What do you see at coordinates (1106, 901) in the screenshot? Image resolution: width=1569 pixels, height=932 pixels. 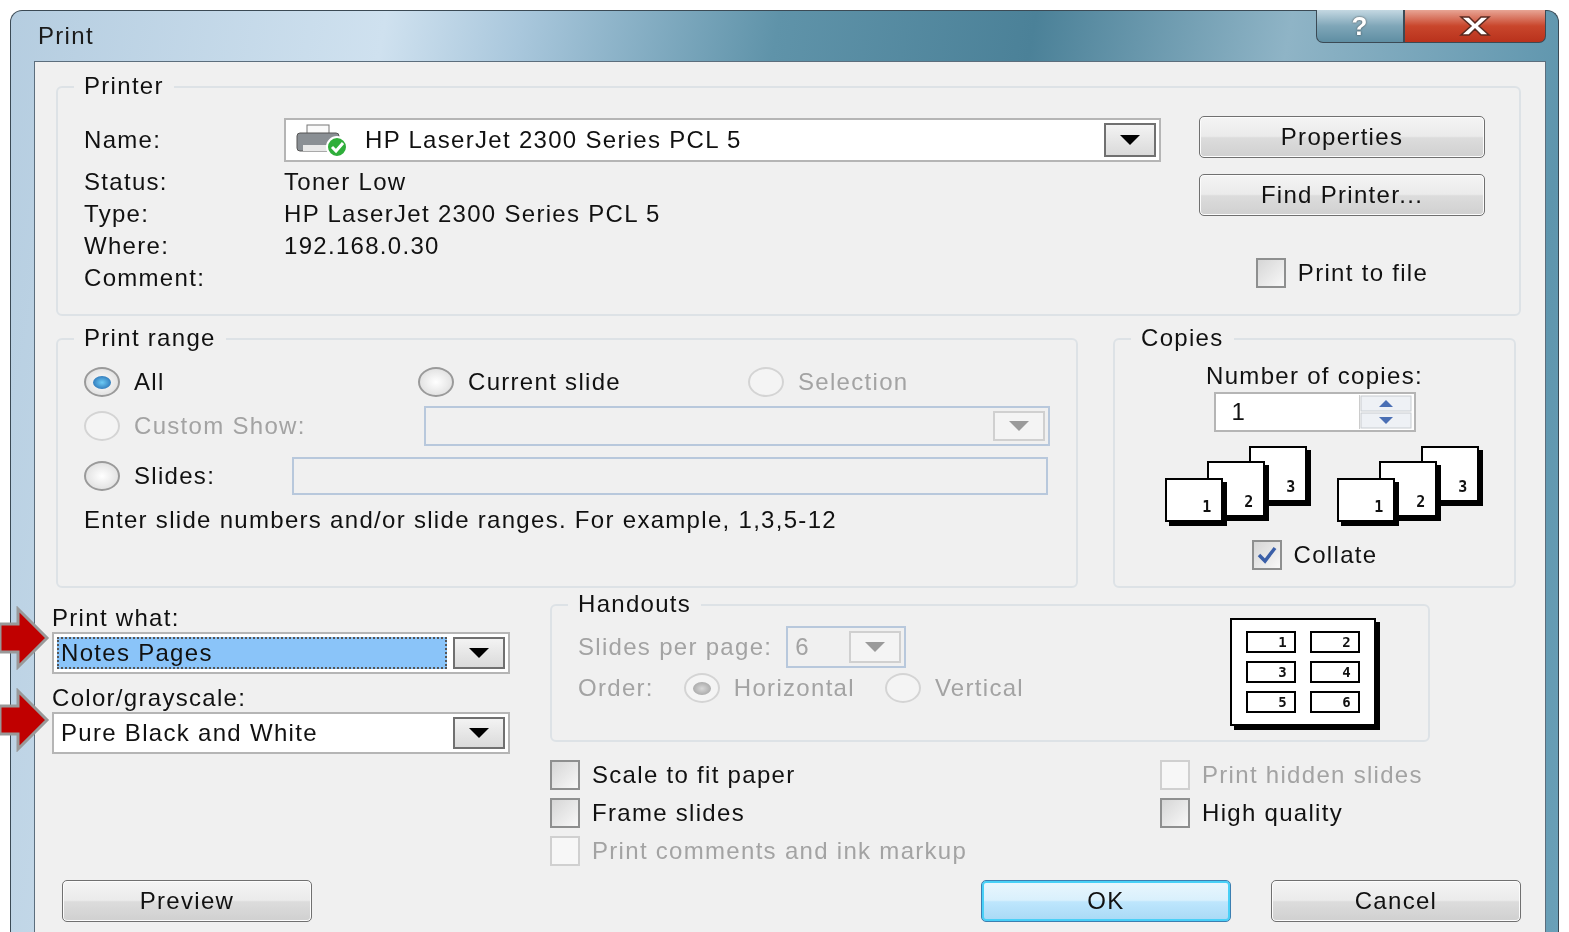 I see `dialog-button: OK` at bounding box center [1106, 901].